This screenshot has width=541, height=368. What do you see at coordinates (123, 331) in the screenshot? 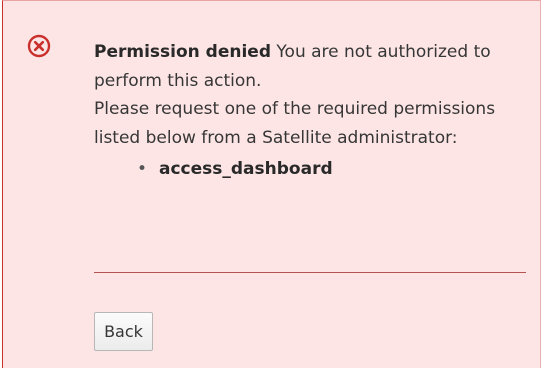
I see `back-button: Back` at bounding box center [123, 331].